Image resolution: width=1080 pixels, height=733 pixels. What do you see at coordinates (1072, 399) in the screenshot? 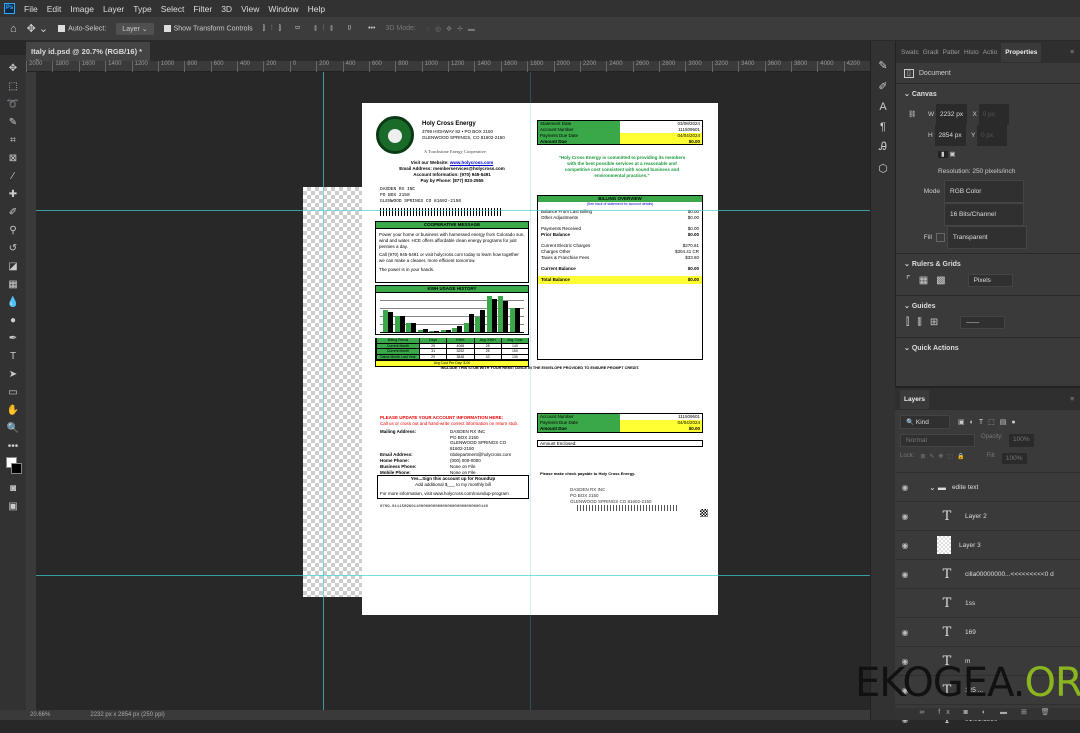
I see `layers-menu-icon: ≡` at bounding box center [1072, 399].